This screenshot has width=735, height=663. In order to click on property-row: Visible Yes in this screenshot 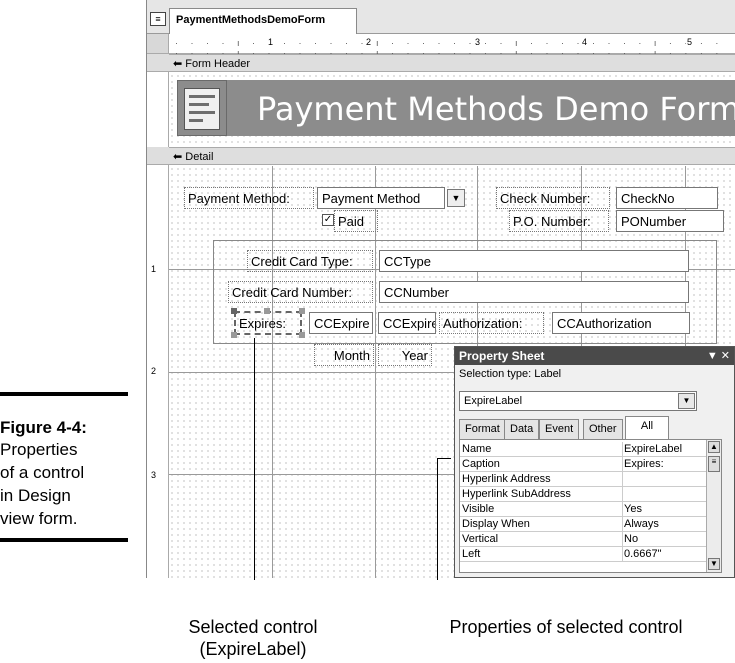, I will do `click(584, 509)`.